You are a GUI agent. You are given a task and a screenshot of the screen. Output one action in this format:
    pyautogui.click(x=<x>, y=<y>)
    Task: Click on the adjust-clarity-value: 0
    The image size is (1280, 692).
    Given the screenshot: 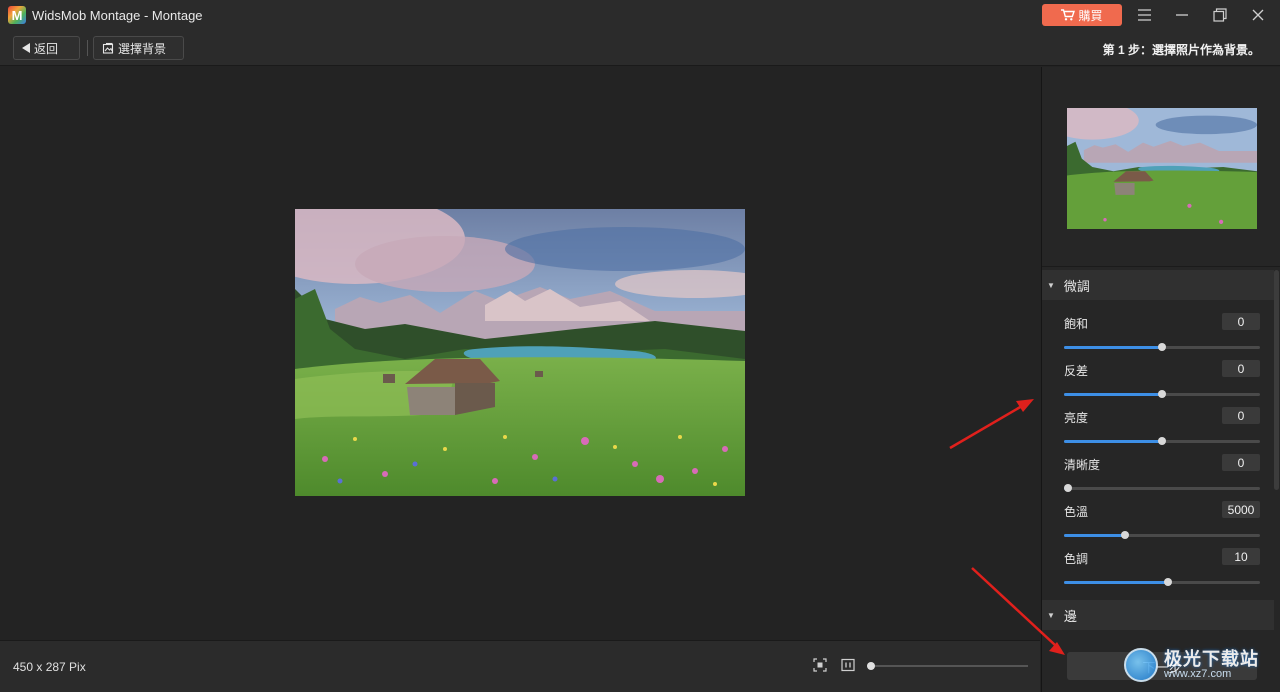 What is the action you would take?
    pyautogui.click(x=1241, y=462)
    